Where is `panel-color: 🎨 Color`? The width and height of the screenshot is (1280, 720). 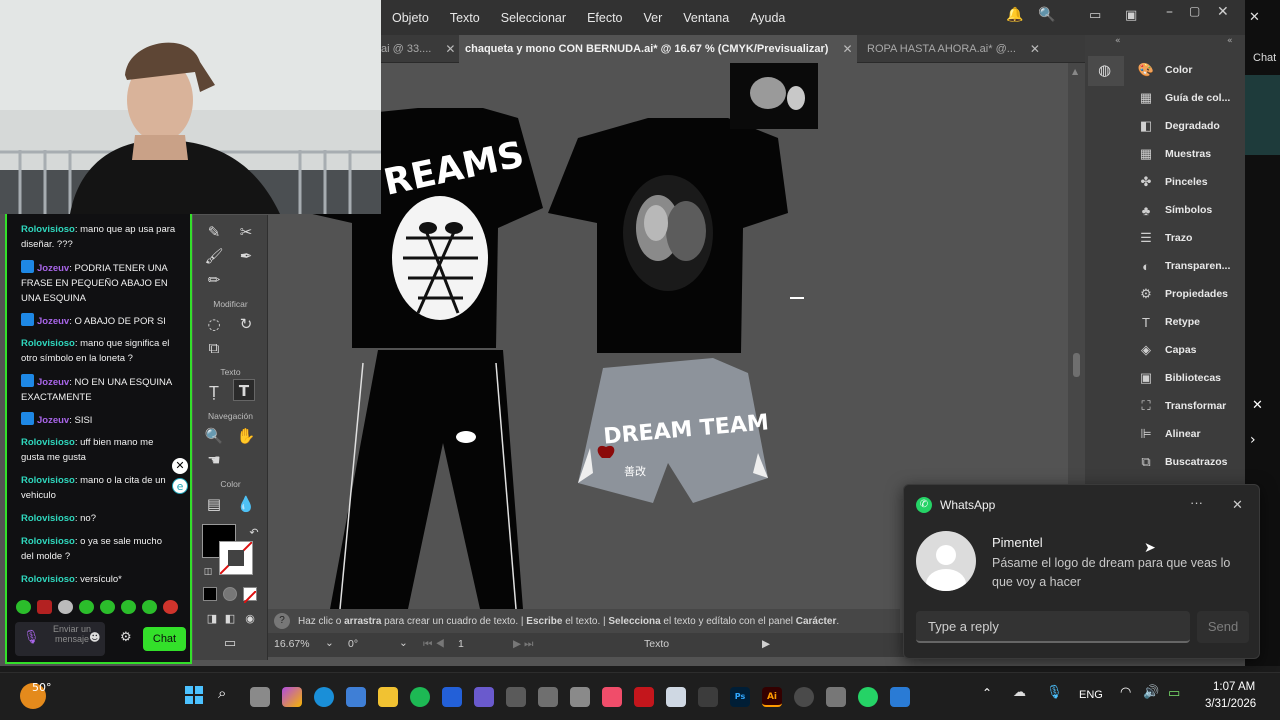 panel-color: 🎨 Color is located at coordinates (1189, 70).